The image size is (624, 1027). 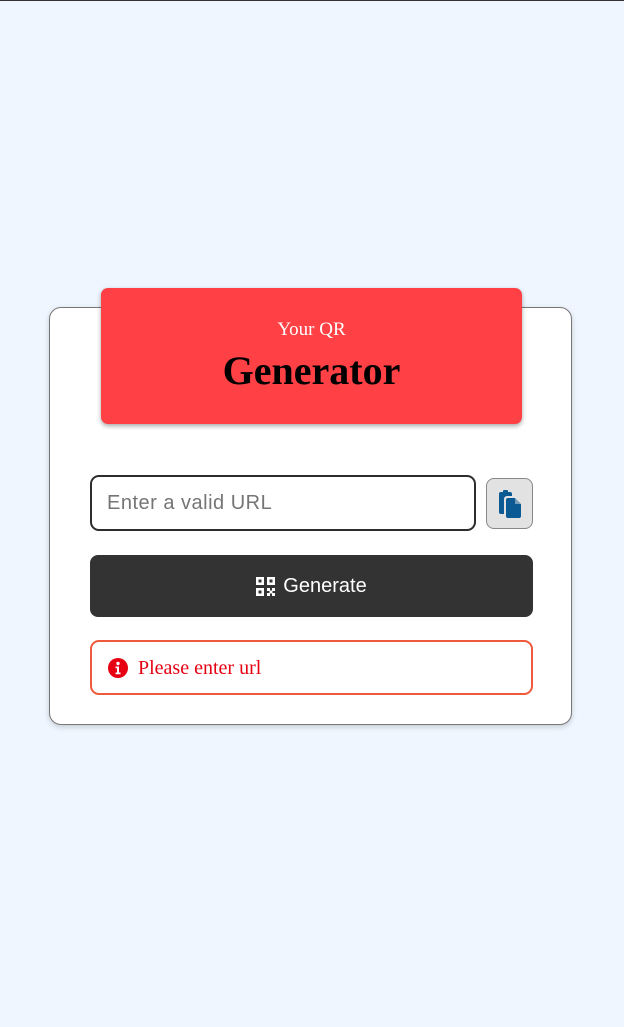 I want to click on header-subtitle: Your QR, so click(x=311, y=329).